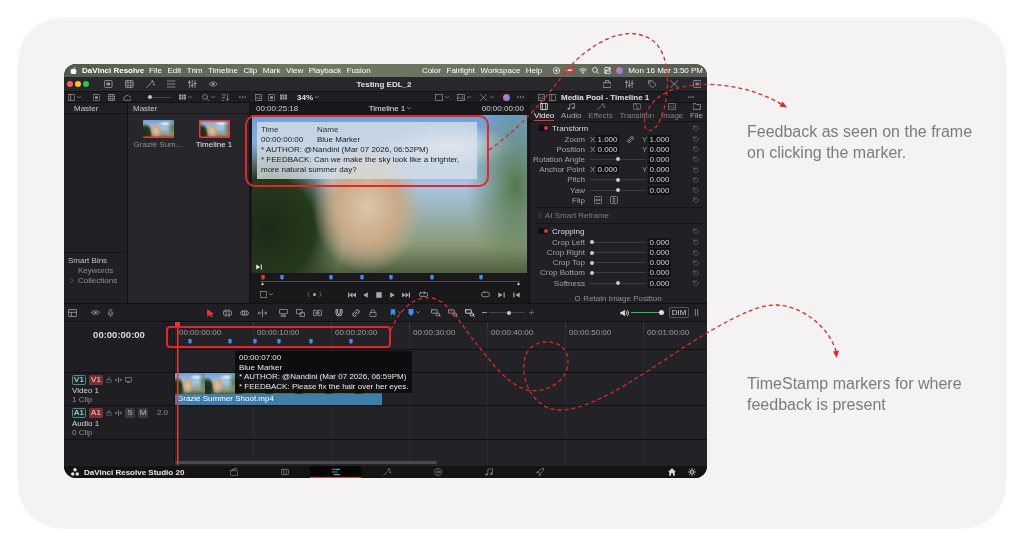 The image size is (1024, 546). I want to click on source-patch-button: V1, so click(79, 379).